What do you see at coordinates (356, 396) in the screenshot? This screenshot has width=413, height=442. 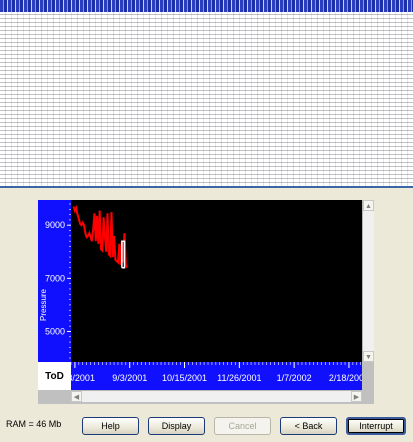 I see `right-arrow-icon: ▶` at bounding box center [356, 396].